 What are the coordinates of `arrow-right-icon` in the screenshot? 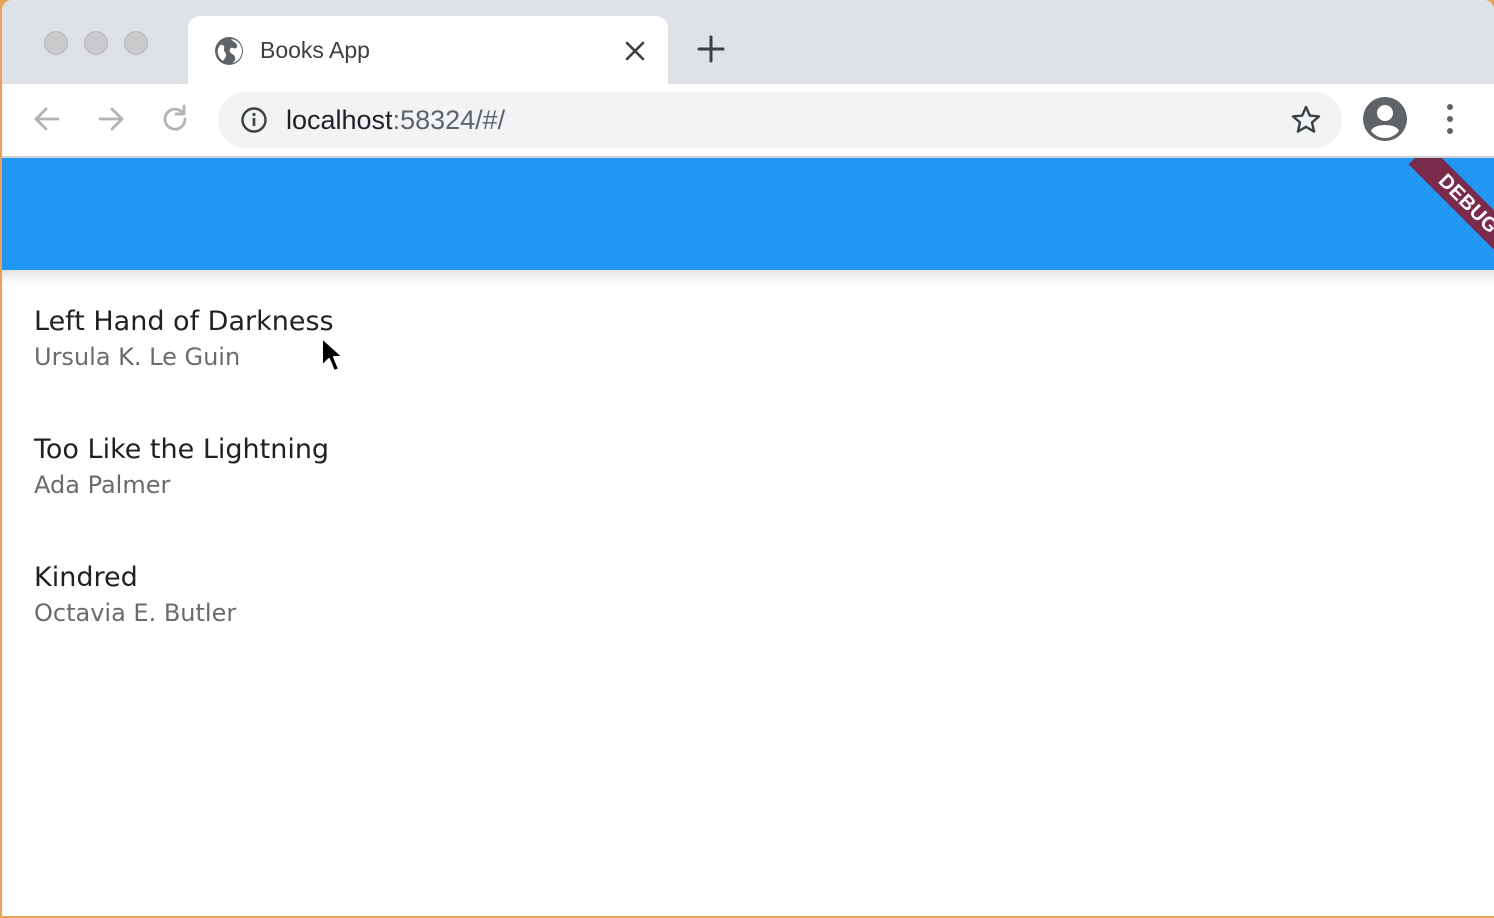 It's located at (111, 119).